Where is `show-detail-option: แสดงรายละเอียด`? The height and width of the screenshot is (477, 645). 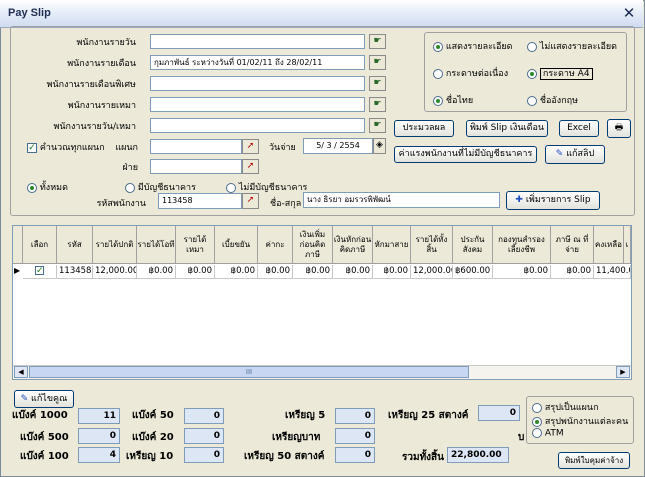 show-detail-option: แสดงรายละเอียด is located at coordinates (473, 46).